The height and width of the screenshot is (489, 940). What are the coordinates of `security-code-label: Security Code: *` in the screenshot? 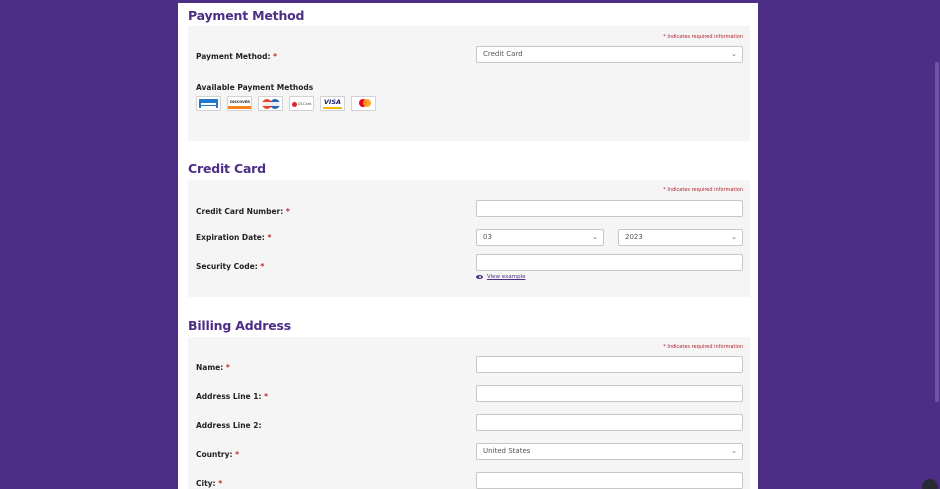 It's located at (230, 266).